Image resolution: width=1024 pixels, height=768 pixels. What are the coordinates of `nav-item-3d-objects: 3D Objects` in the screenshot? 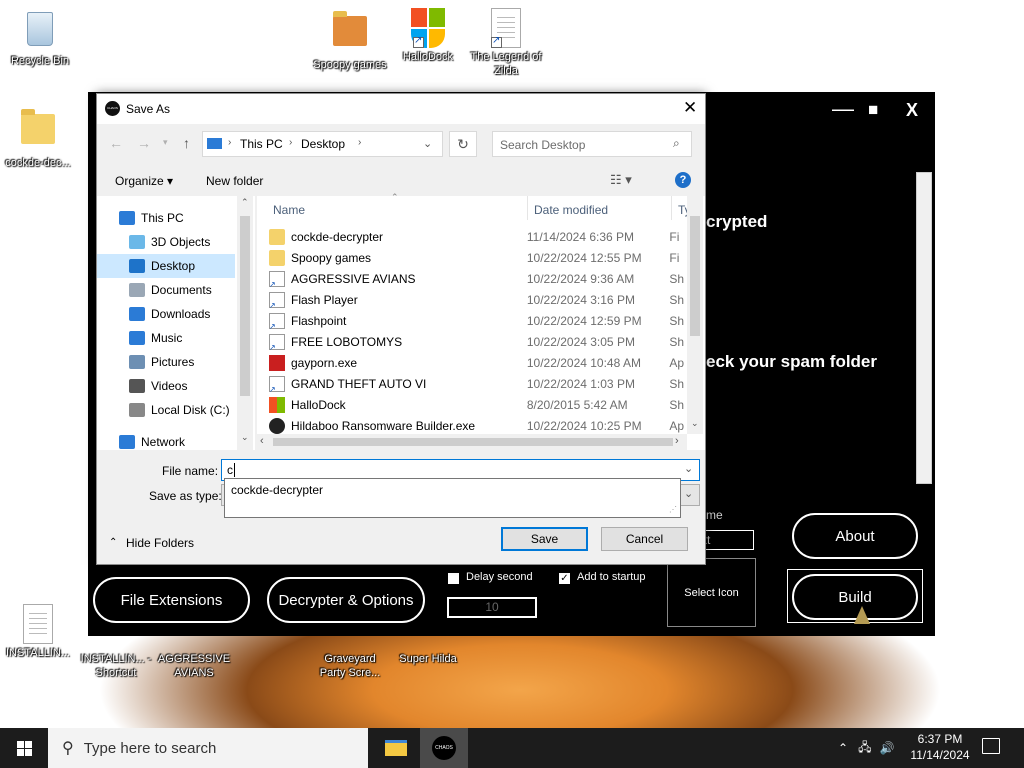 It's located at (167, 242).